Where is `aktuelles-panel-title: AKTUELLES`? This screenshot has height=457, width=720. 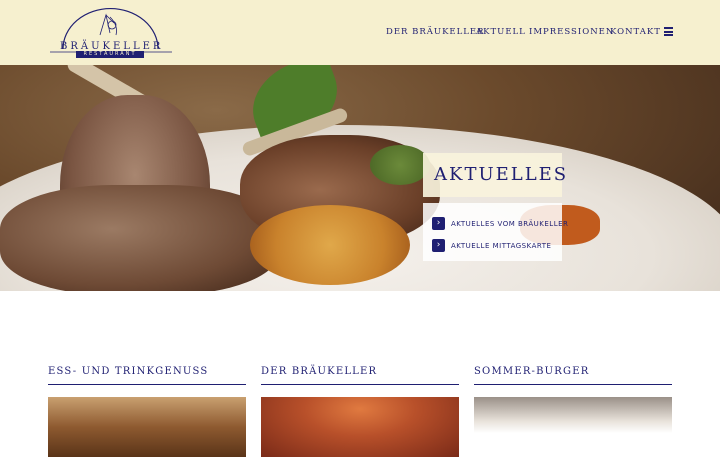
aktuelles-panel-title: AKTUELLES is located at coordinates (494, 175).